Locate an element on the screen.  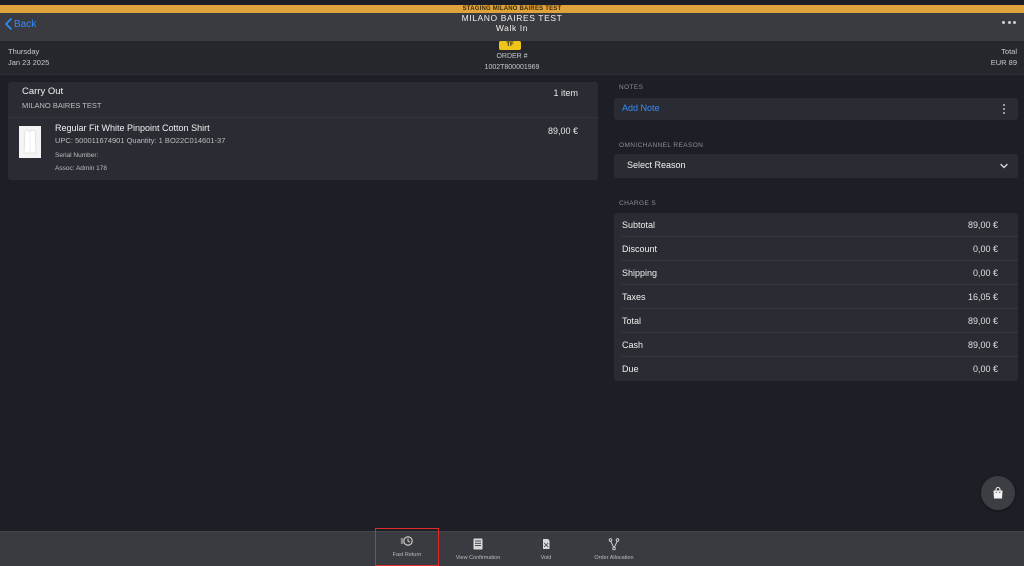
more-options-icon is located at coordinates (1009, 22).